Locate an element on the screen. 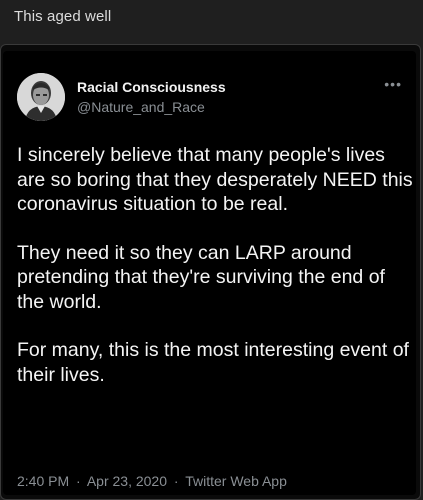 This screenshot has width=423, height=500. avatar-portrait-icon is located at coordinates (41, 97).